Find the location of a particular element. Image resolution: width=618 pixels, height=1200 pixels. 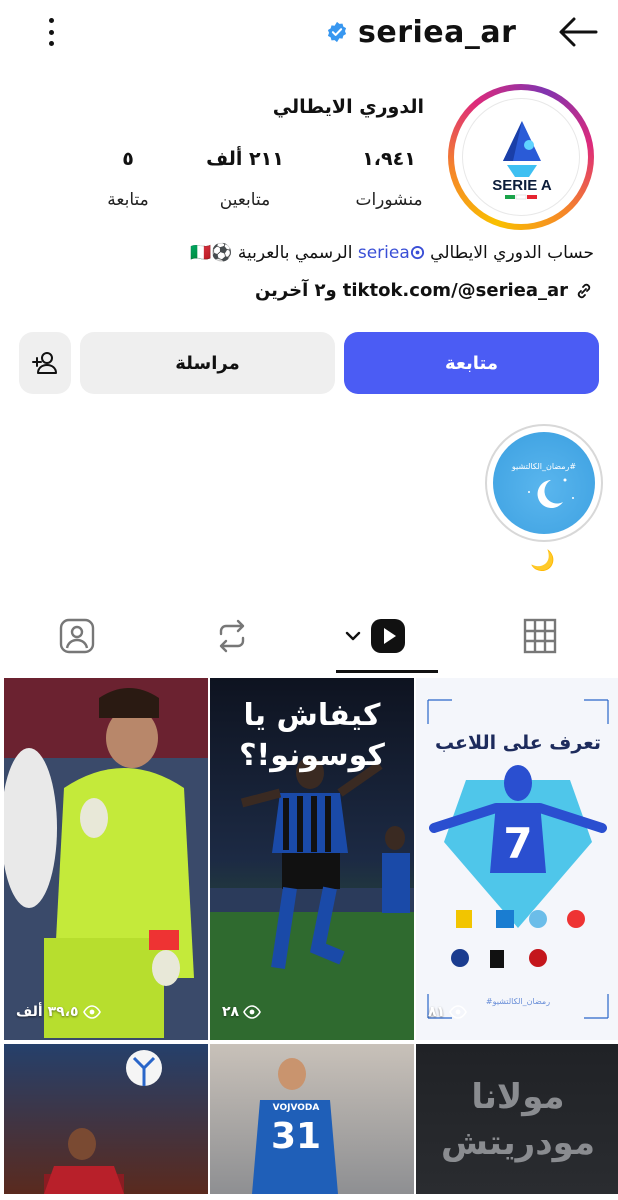

player-ball-image is located at coordinates (103, 1122).